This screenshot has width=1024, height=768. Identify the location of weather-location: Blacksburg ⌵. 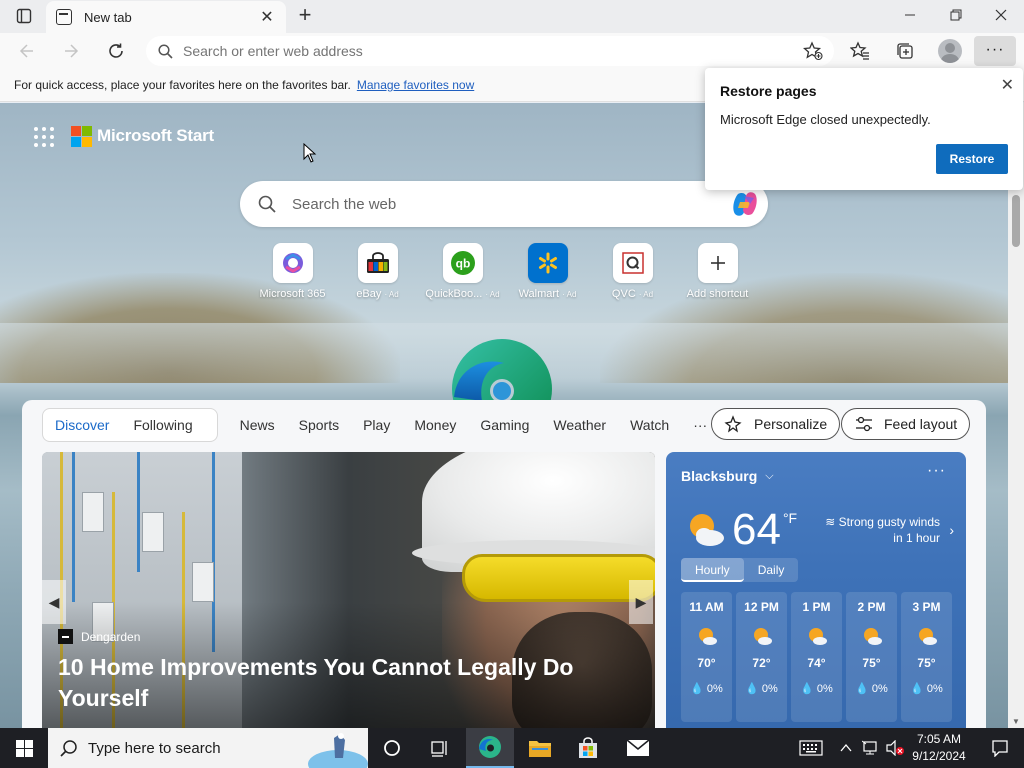
(727, 476).